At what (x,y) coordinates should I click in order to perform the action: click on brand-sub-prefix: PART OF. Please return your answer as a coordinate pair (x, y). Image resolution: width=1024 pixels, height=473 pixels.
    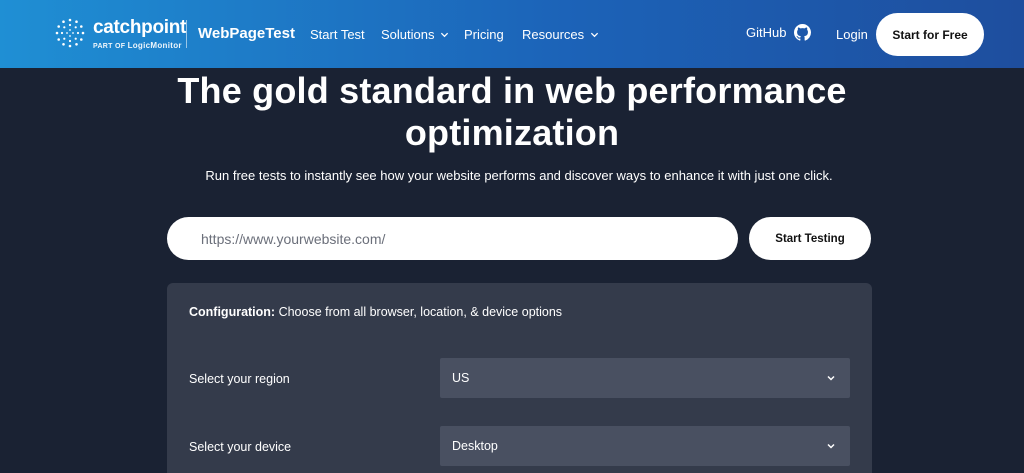
    Looking at the image, I should click on (109, 46).